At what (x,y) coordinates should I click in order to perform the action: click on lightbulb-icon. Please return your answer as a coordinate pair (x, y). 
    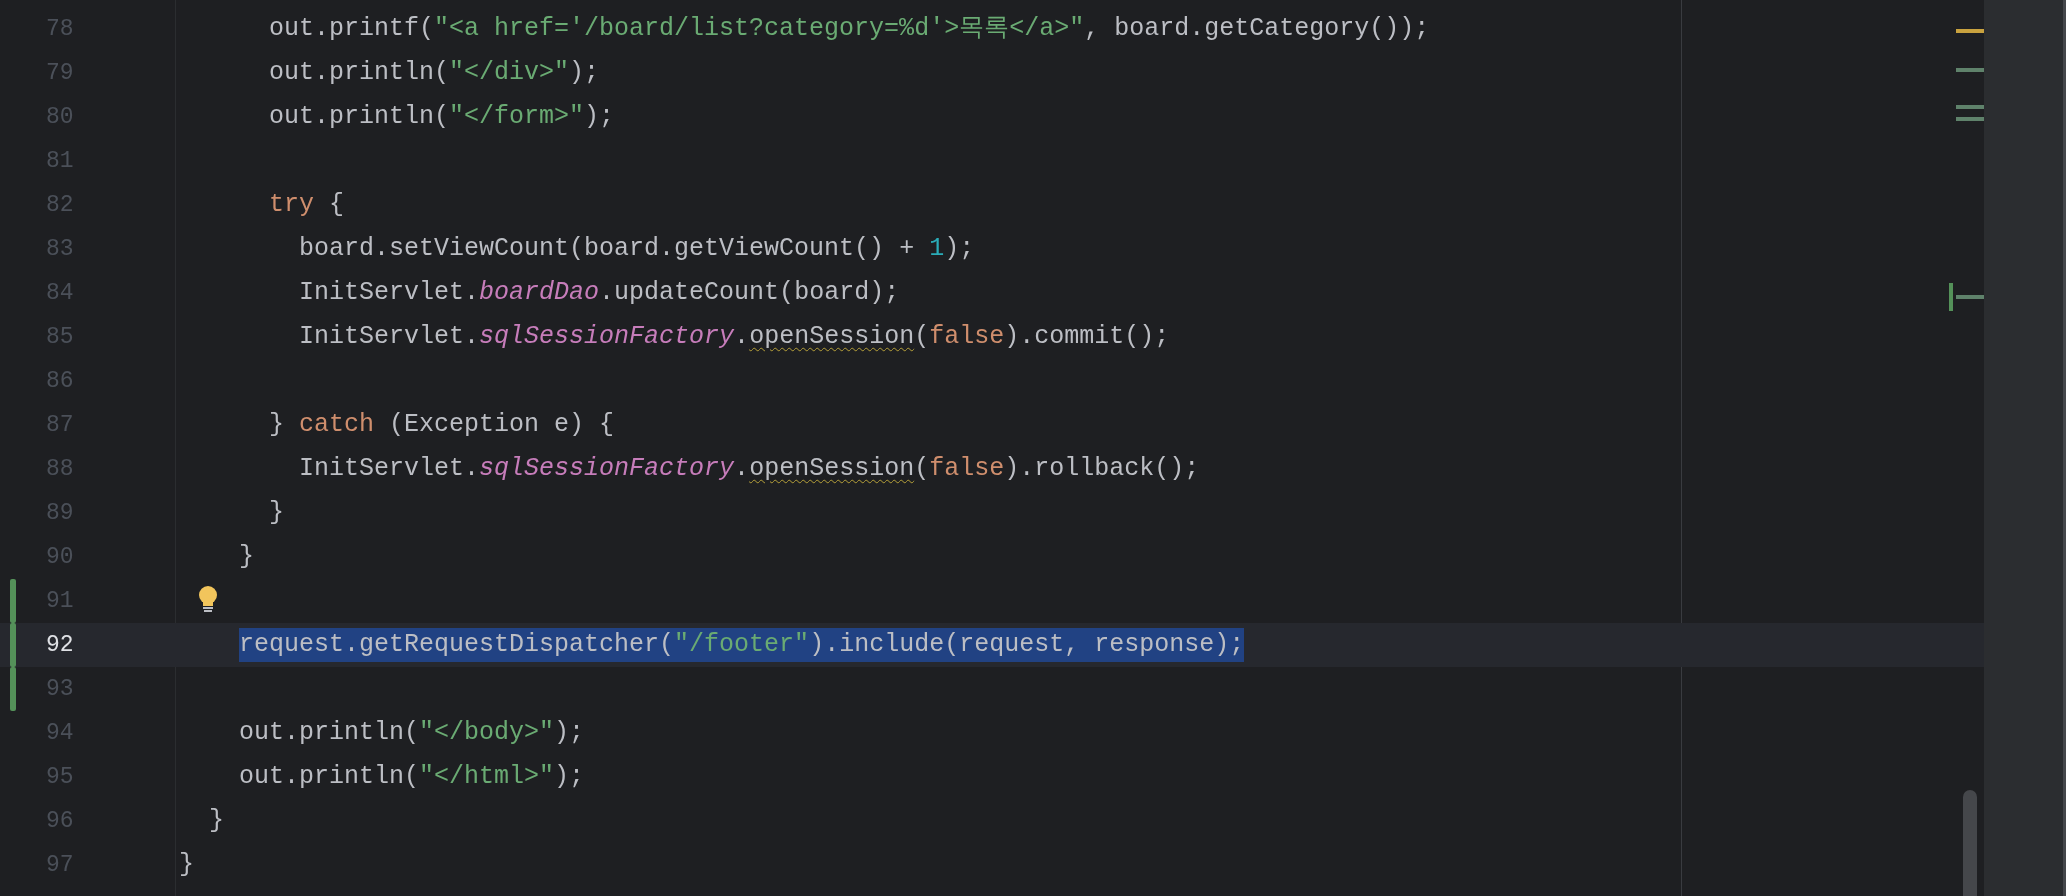
    Looking at the image, I should click on (208, 600).